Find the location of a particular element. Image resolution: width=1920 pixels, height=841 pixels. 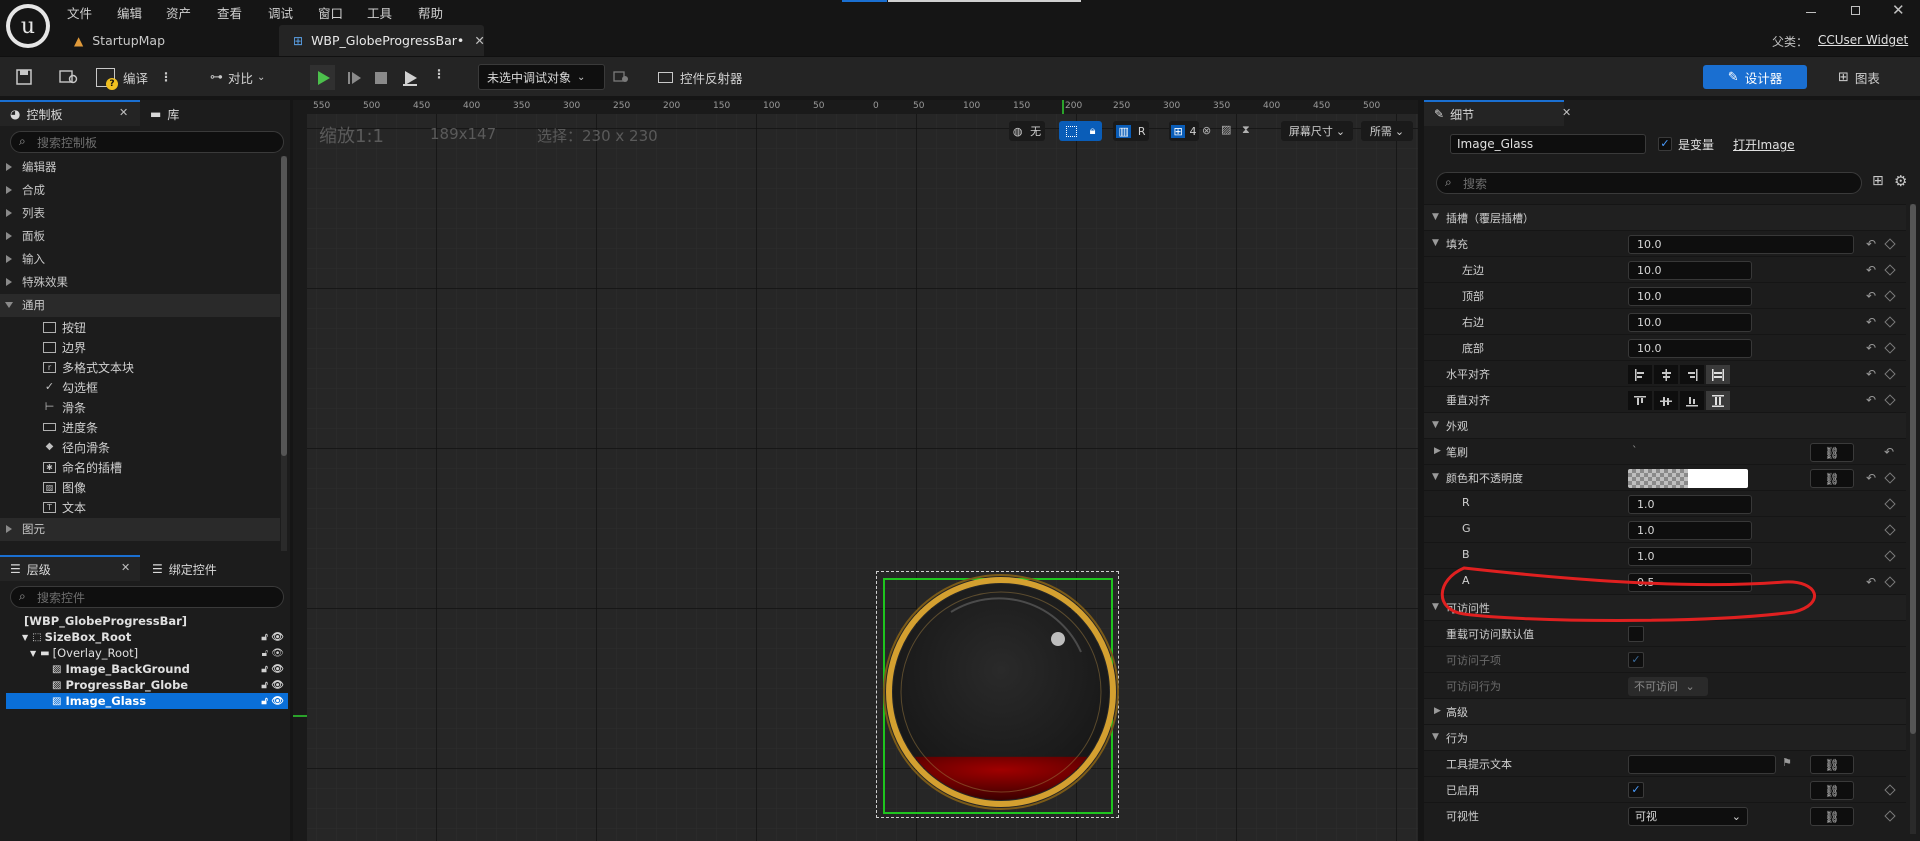

compile-button: ? 编译 ⋮ is located at coordinates (141, 77).